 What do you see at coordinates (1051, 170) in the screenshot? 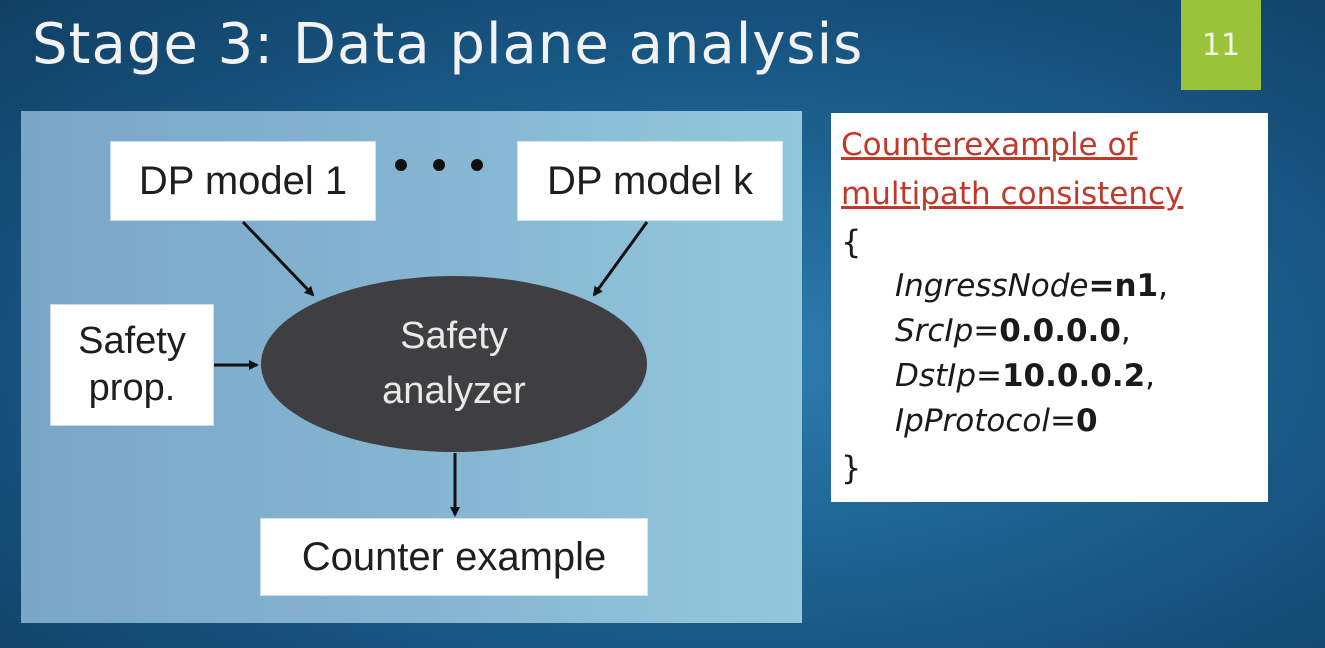
I see `counterexample-heading: Counterexample of multipath consistency` at bounding box center [1051, 170].